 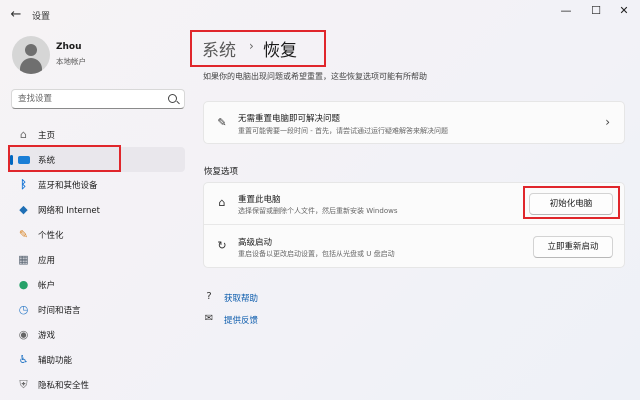 I want to click on sidebar-item-label: 网络和 Internet, so click(x=69, y=211).